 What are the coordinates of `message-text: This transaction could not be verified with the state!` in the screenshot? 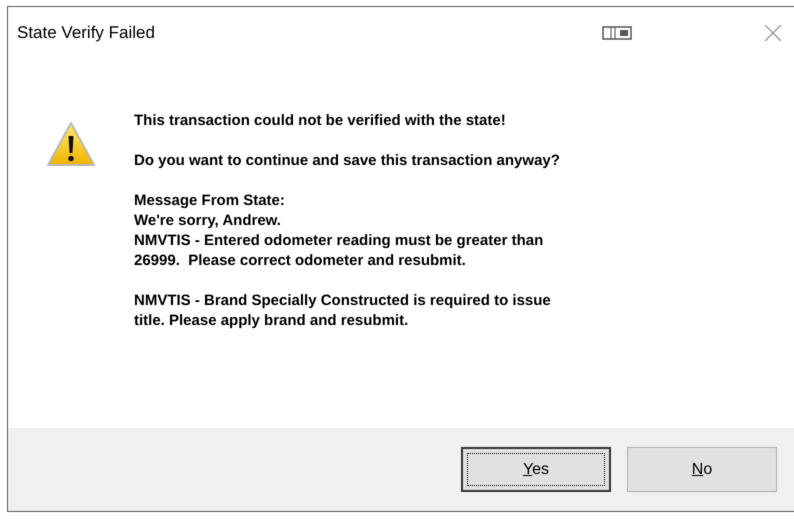 It's located at (320, 121).